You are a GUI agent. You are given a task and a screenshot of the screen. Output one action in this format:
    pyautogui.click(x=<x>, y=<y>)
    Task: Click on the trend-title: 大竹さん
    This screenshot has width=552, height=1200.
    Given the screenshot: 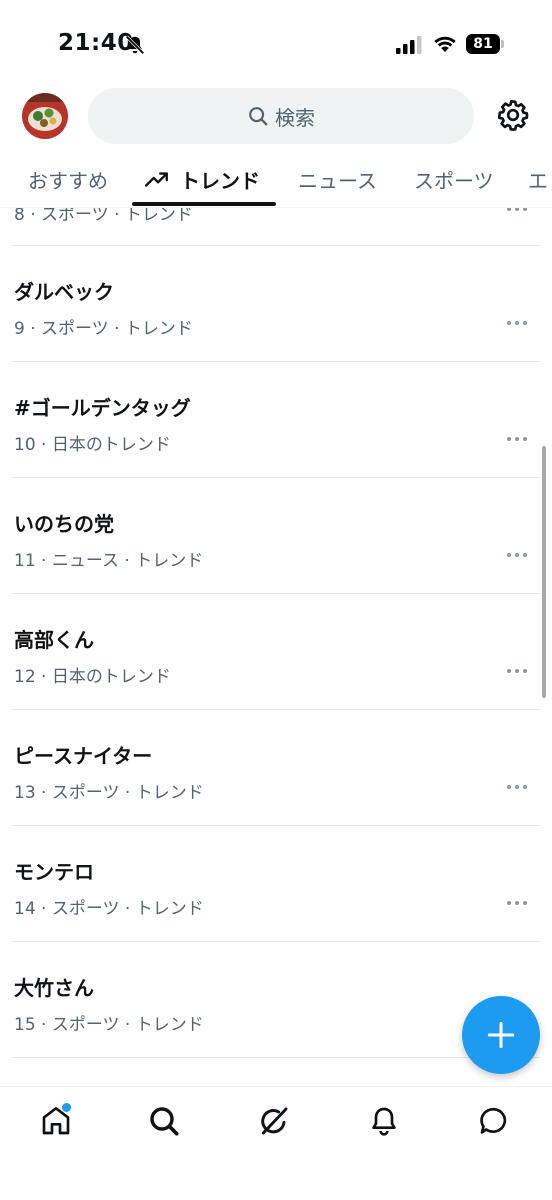 What is the action you would take?
    pyautogui.click(x=54, y=988)
    